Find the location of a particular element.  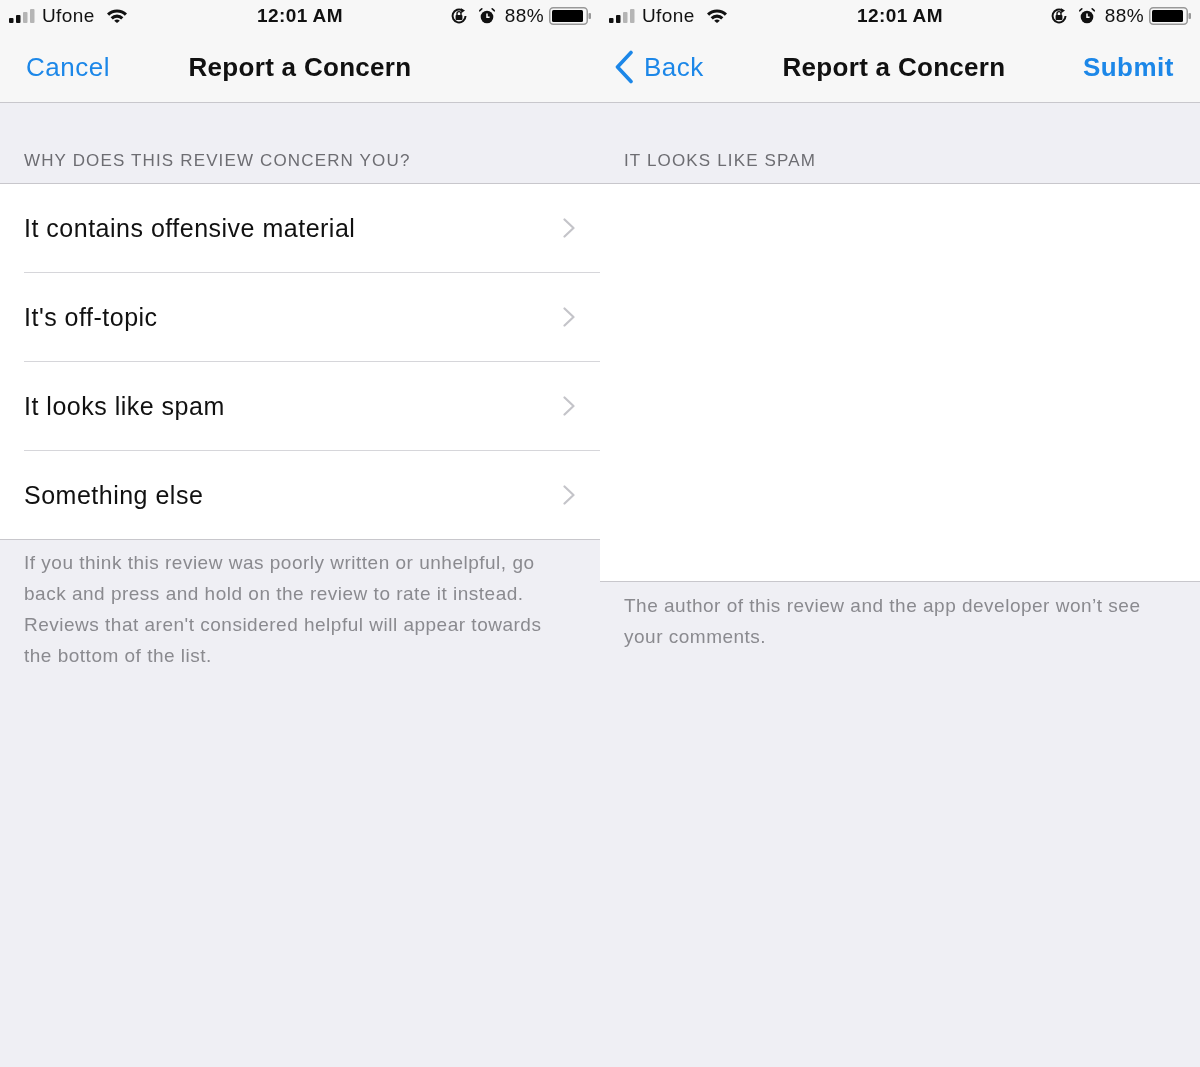

back-chevron-icon is located at coordinates (624, 67).